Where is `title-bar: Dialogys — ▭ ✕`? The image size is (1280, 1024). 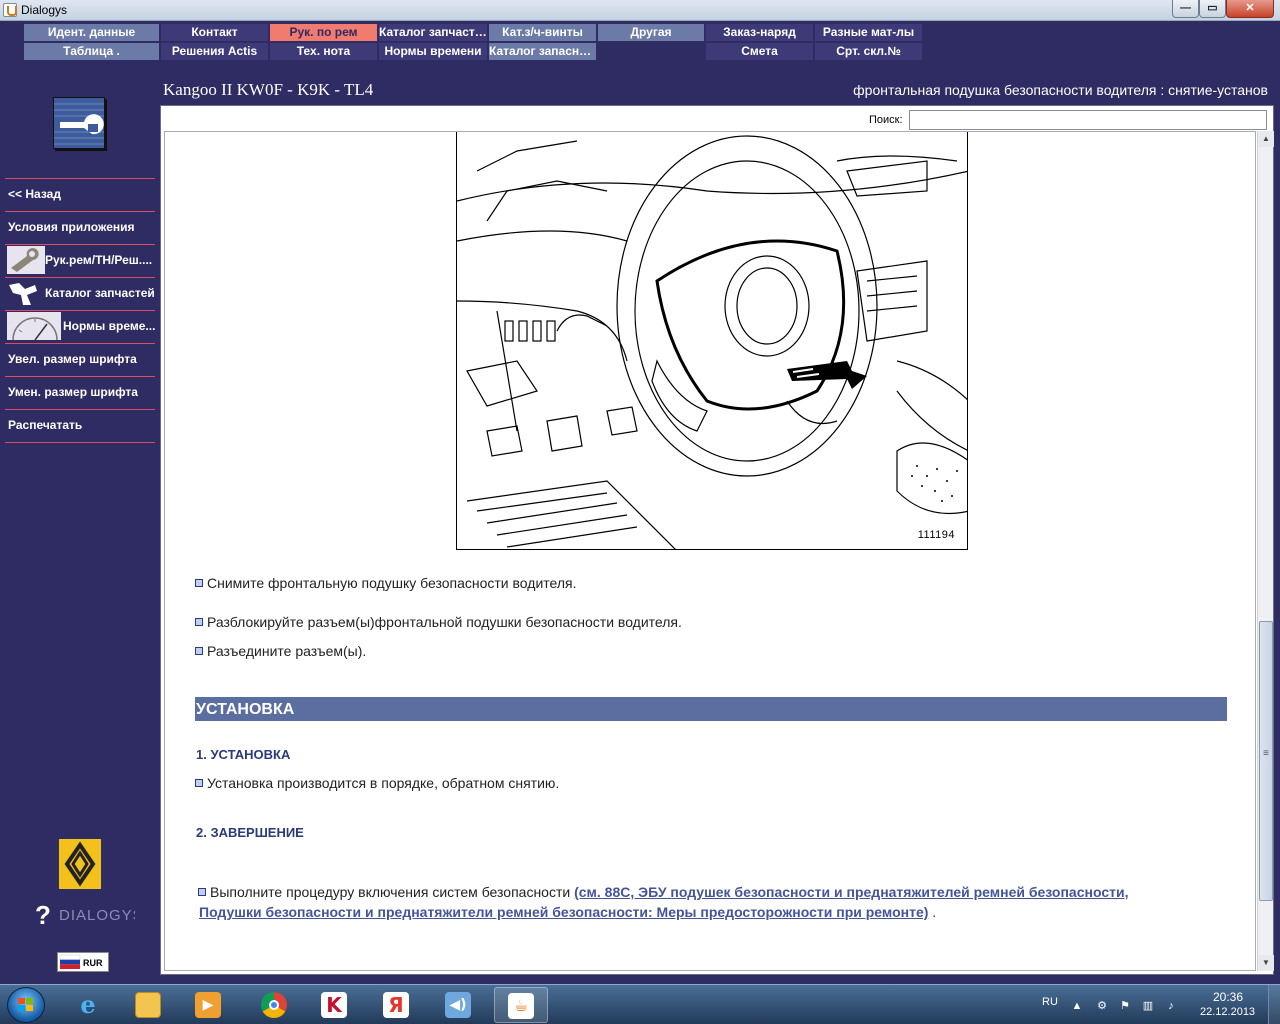 title-bar: Dialogys — ▭ ✕ is located at coordinates (640, 10).